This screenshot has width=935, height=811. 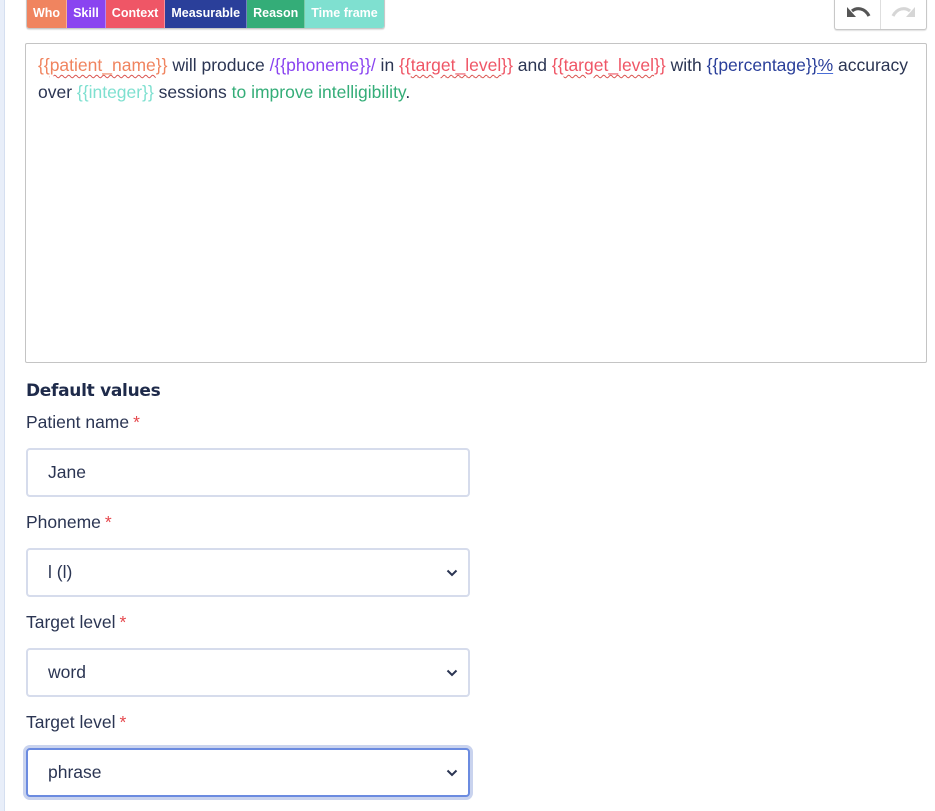 I want to click on text-segment: in, so click(x=387, y=65).